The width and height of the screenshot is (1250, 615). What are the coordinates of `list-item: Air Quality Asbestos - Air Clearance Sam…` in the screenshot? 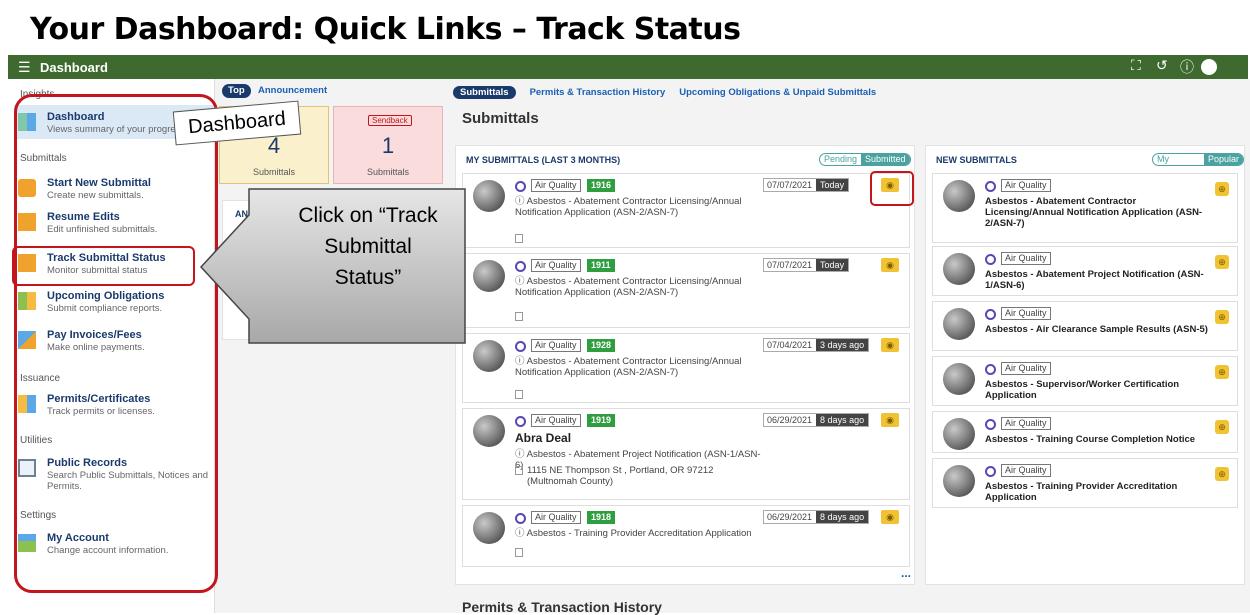 It's located at (1085, 326).